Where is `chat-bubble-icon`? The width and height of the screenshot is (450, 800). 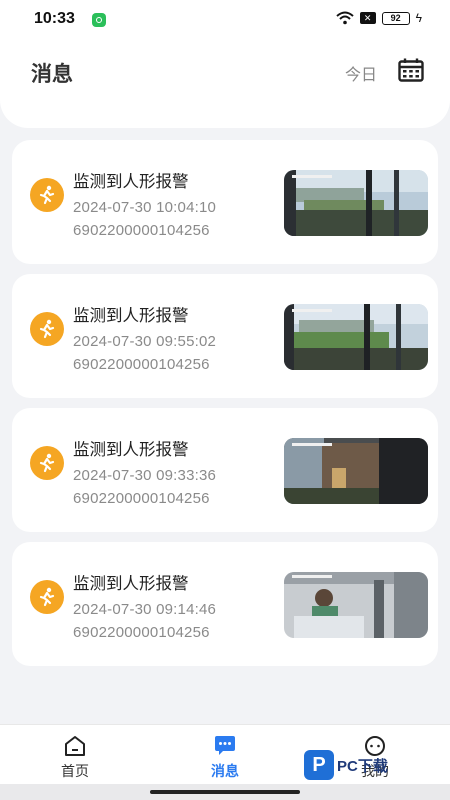 chat-bubble-icon is located at coordinates (225, 745).